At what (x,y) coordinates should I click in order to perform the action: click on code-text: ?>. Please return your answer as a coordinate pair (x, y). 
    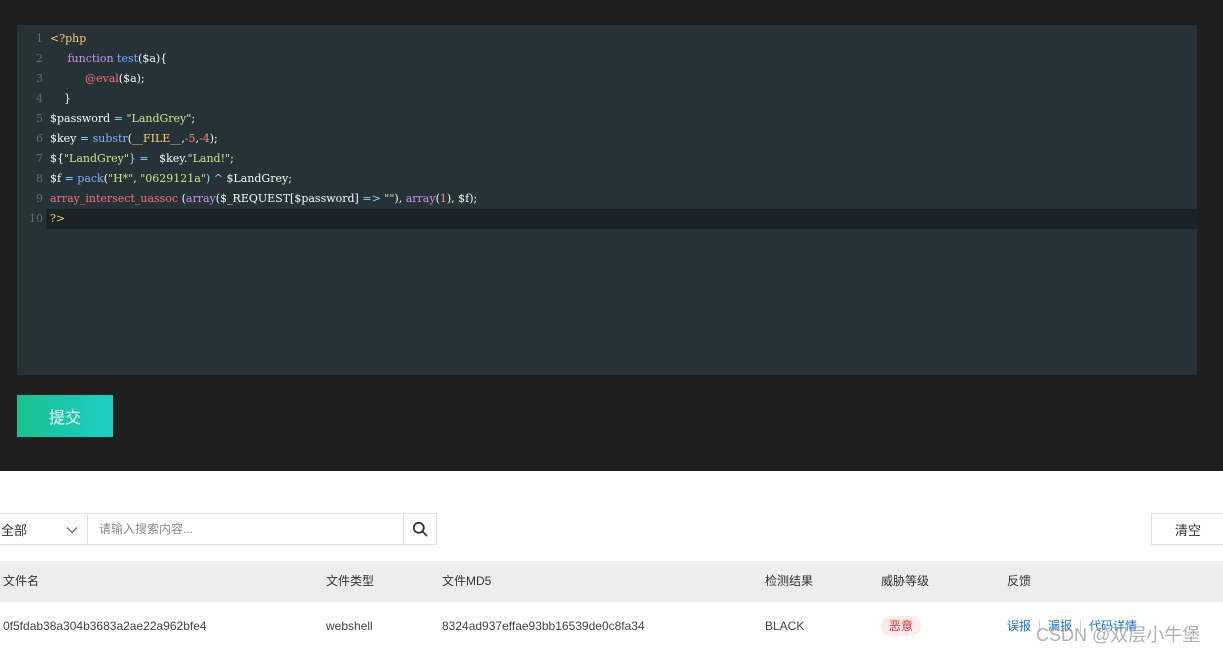
    Looking at the image, I should click on (57, 219).